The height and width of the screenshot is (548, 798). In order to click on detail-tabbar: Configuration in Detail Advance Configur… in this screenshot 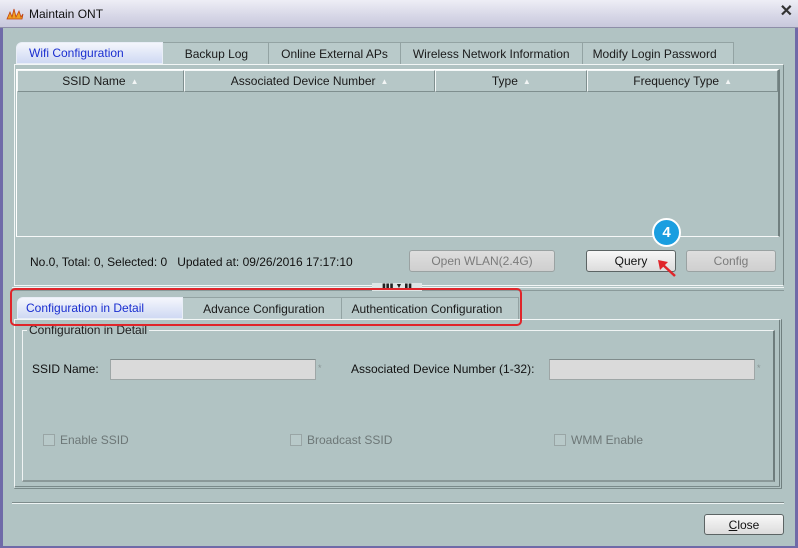, I will do `click(268, 308)`.